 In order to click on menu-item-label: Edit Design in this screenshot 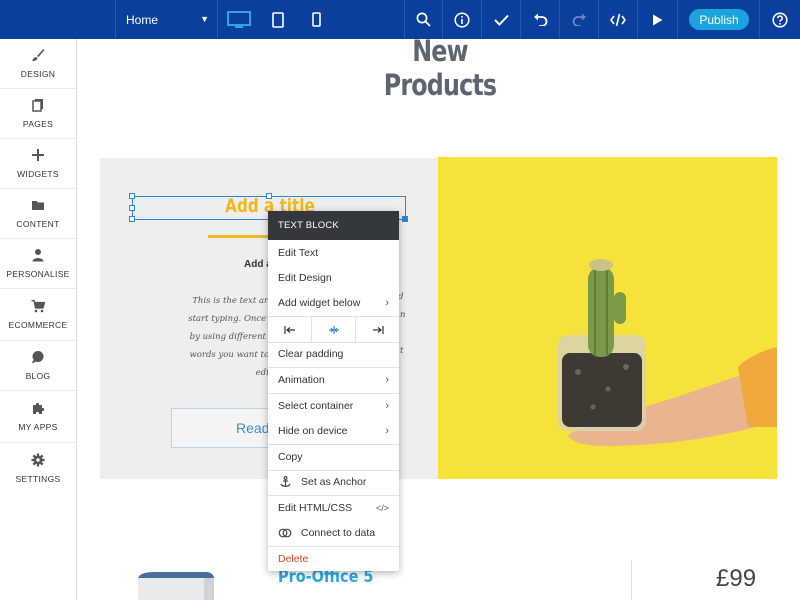, I will do `click(305, 278)`.